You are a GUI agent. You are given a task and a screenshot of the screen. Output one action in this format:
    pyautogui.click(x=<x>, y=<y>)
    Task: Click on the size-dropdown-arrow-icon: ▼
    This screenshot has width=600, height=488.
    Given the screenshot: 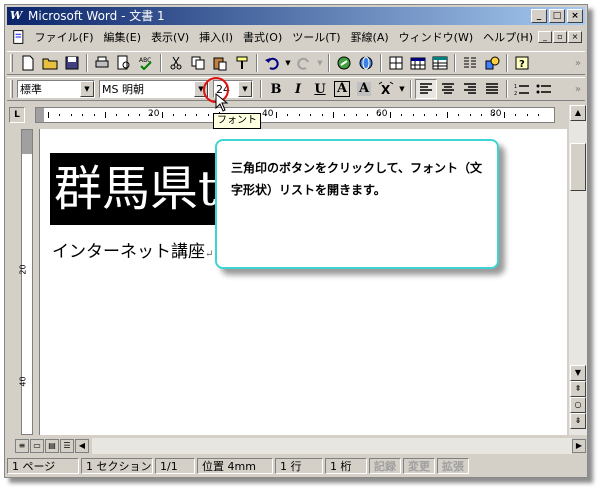 What is the action you would take?
    pyautogui.click(x=245, y=89)
    